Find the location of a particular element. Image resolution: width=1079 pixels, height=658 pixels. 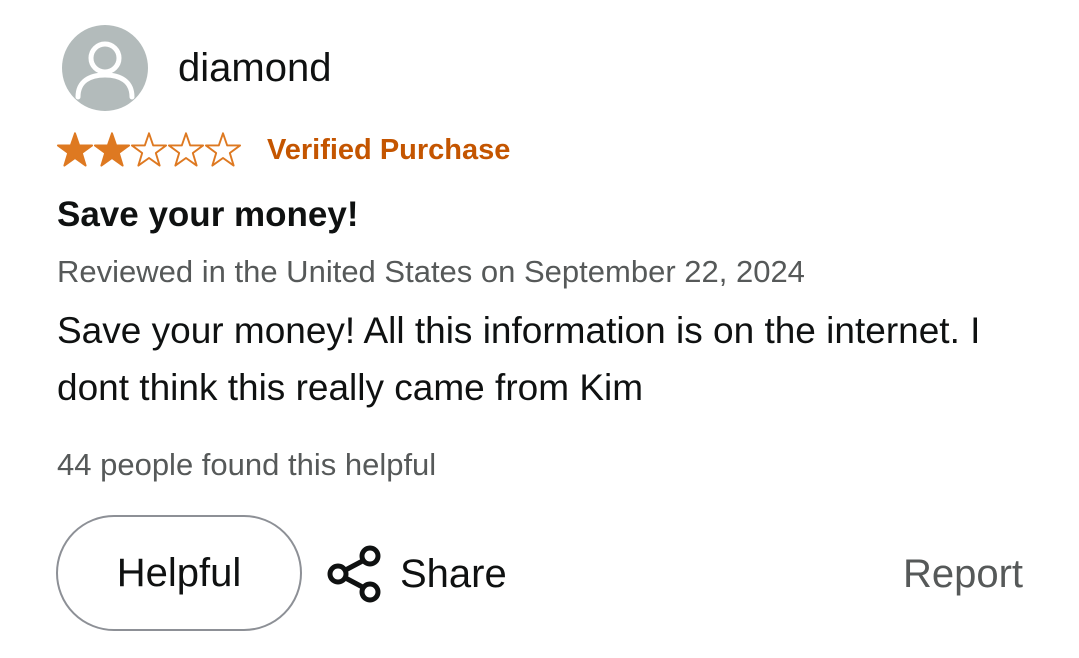

review-title: Save your money! is located at coordinates (208, 214).